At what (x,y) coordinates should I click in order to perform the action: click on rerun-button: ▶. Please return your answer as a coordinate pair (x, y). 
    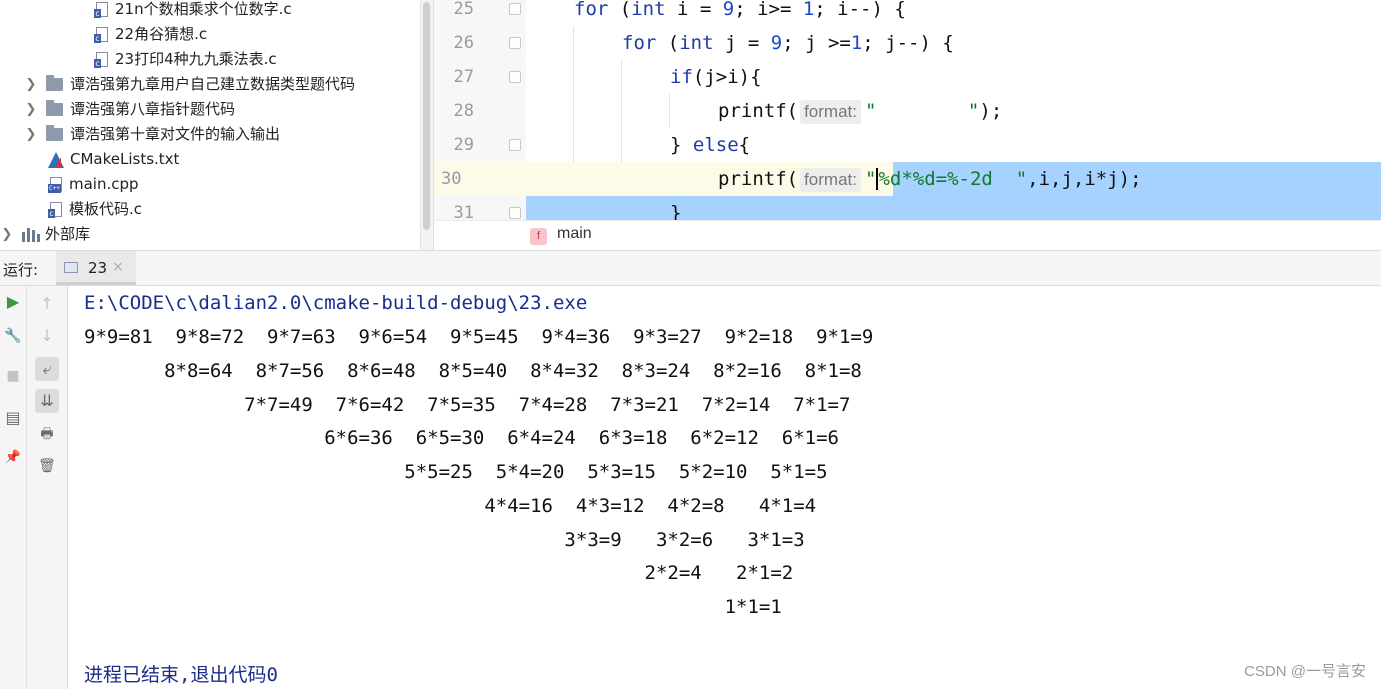
    Looking at the image, I should click on (13, 302).